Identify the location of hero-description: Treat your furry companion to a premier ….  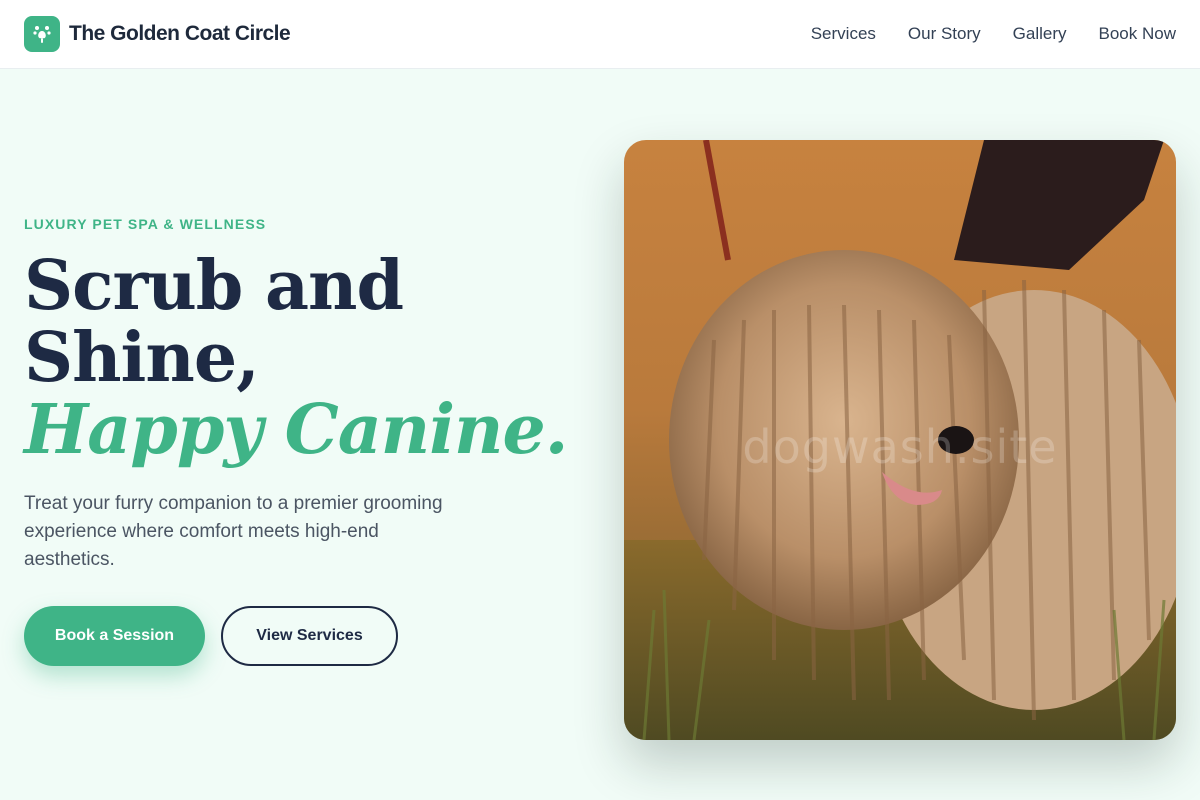
(233, 531).